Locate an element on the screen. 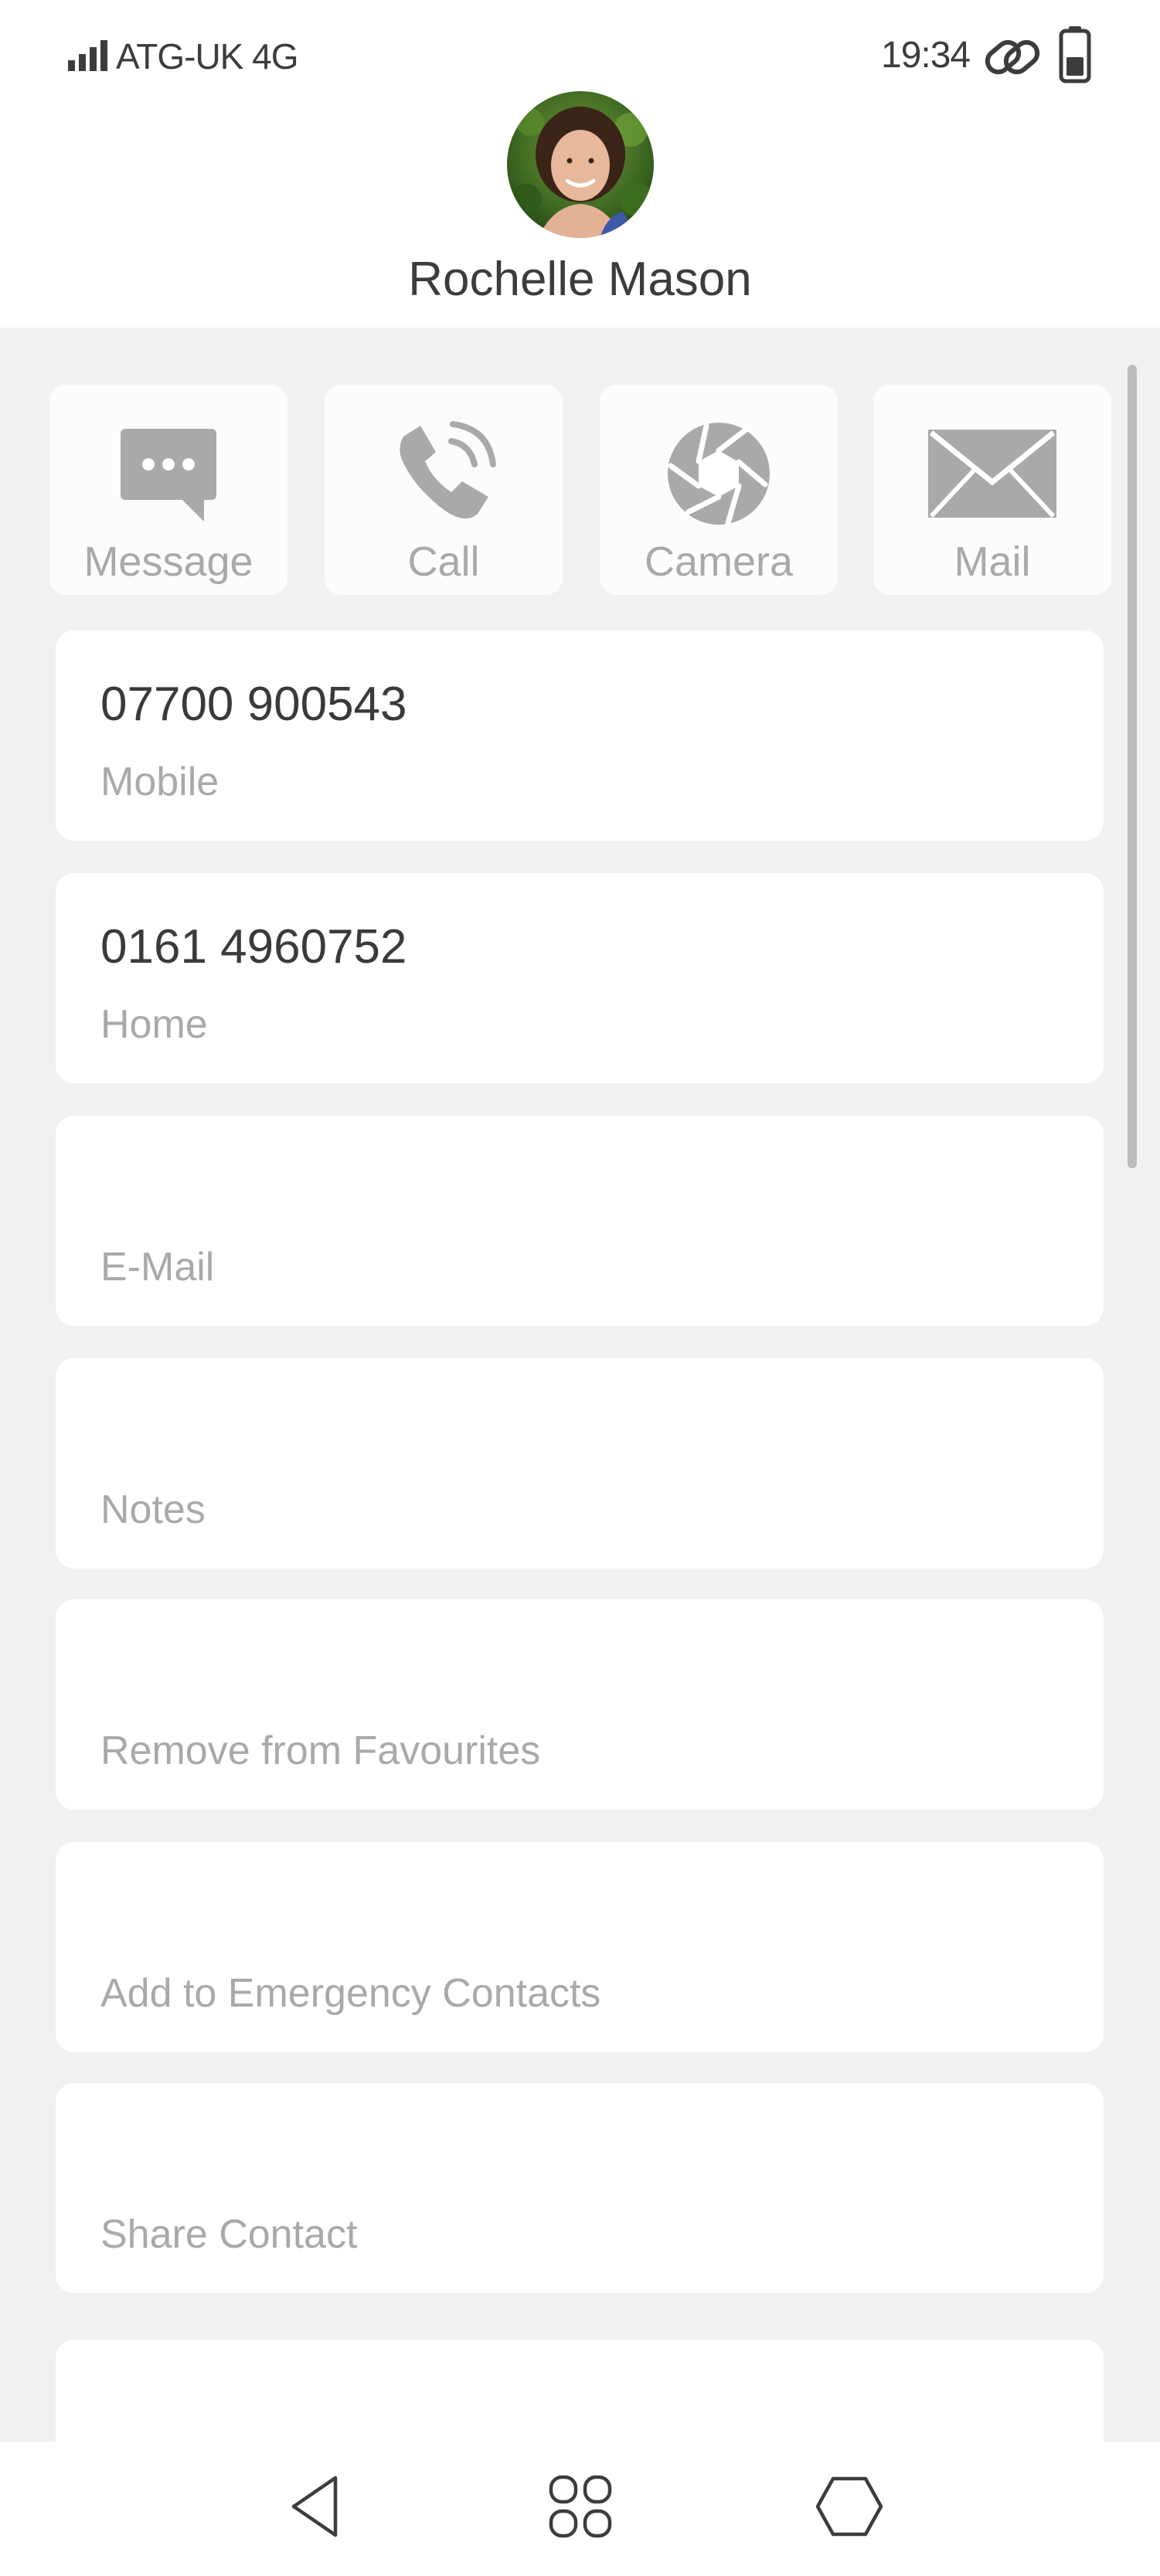 This screenshot has width=1160, height=2576. share-contact-button: Share Contact is located at coordinates (580, 2188).